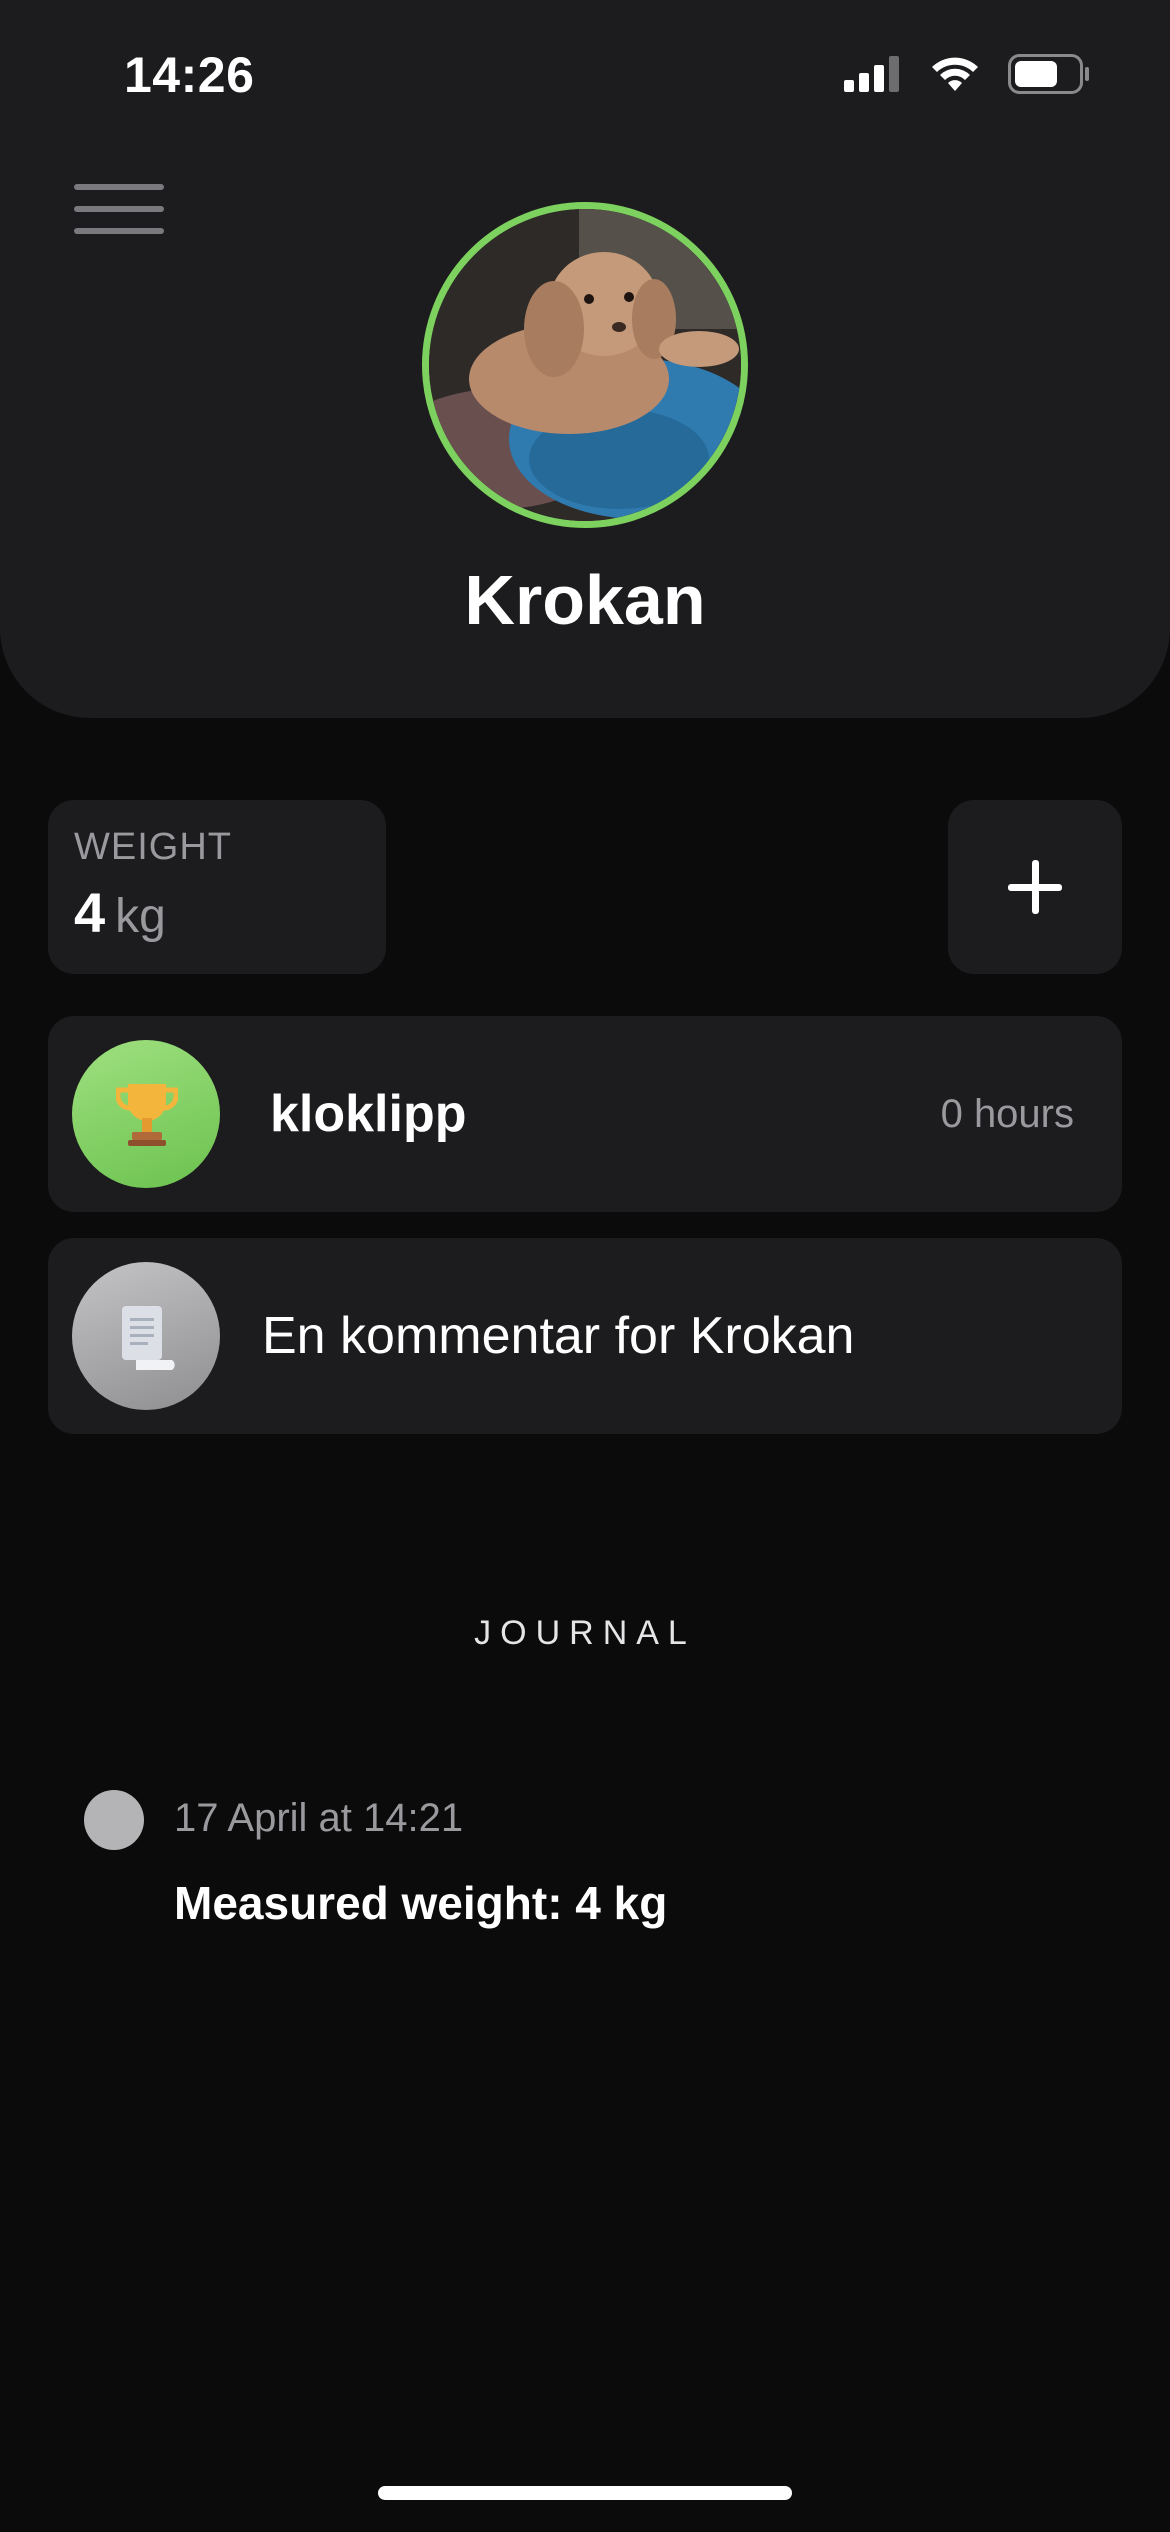  What do you see at coordinates (217, 887) in the screenshot?
I see `weight-card: WEIGHT 4 kg` at bounding box center [217, 887].